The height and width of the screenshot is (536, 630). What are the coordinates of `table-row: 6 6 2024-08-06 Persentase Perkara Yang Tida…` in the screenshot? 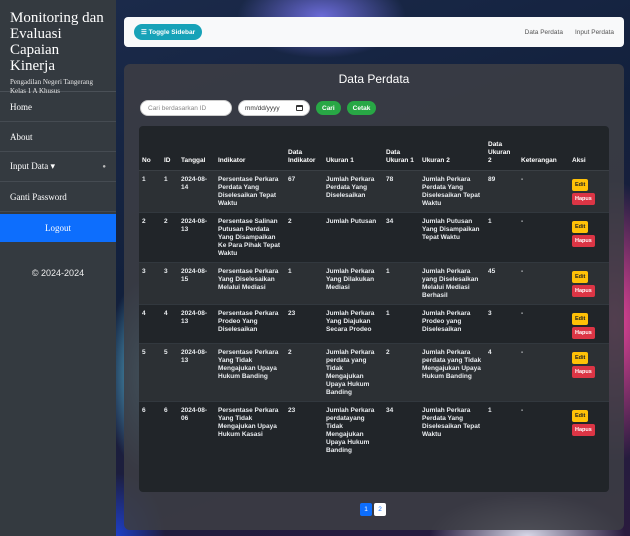 It's located at (374, 429).